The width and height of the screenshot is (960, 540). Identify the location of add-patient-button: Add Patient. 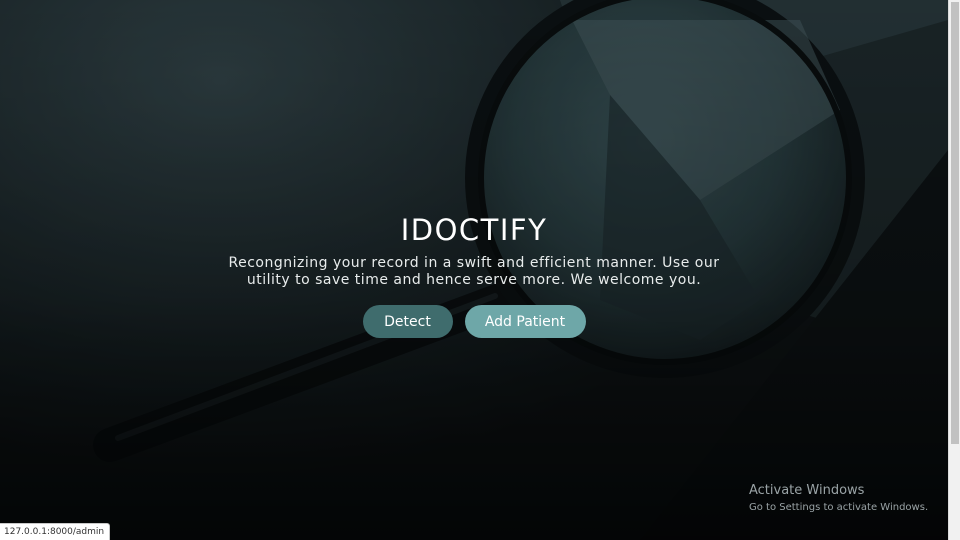
(525, 321).